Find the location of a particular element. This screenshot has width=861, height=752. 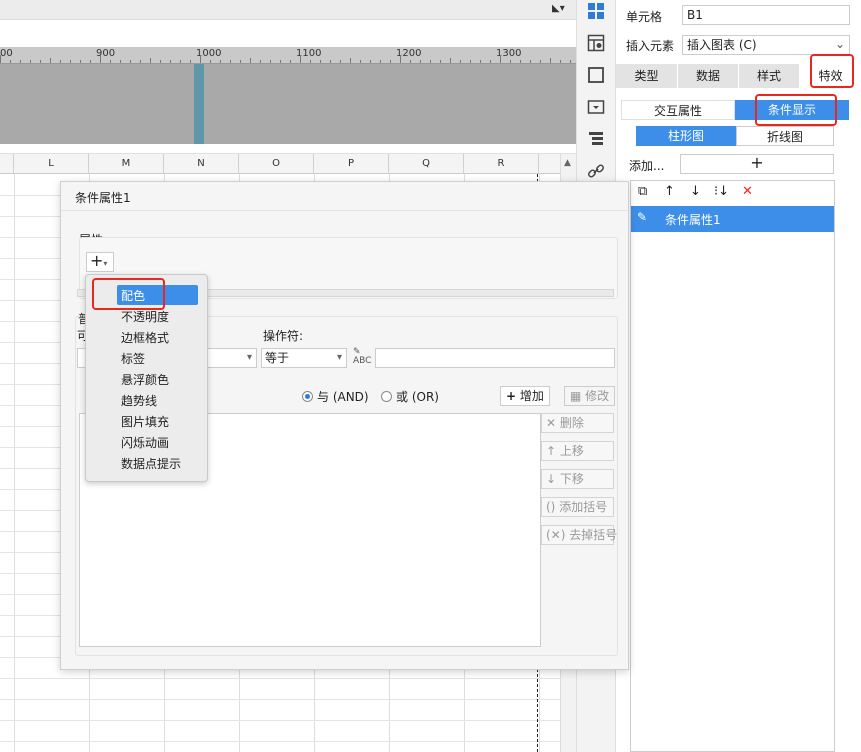

tab-data: 数据 is located at coordinates (708, 76).